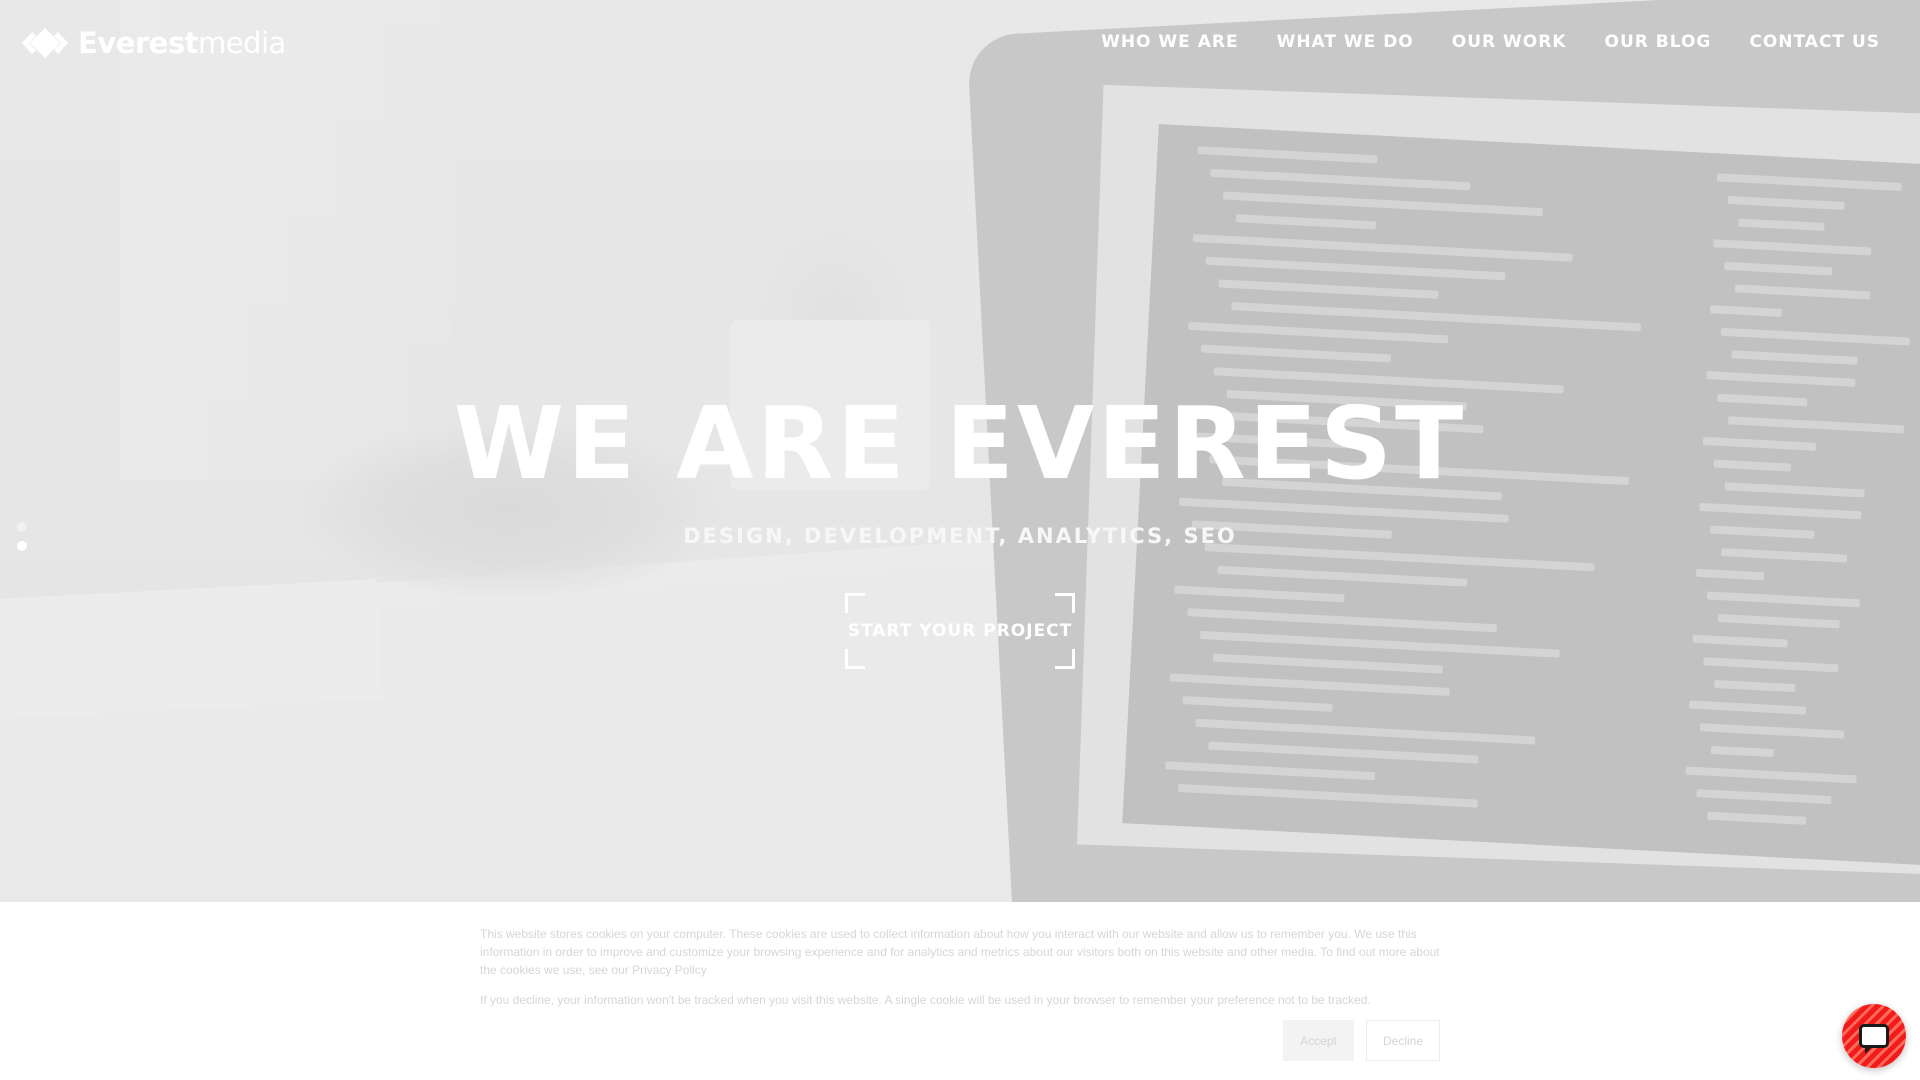 Image resolution: width=1920 pixels, height=1080 pixels. Describe the element at coordinates (1318, 1040) in the screenshot. I see `accept-cookies-button: Accept` at that location.